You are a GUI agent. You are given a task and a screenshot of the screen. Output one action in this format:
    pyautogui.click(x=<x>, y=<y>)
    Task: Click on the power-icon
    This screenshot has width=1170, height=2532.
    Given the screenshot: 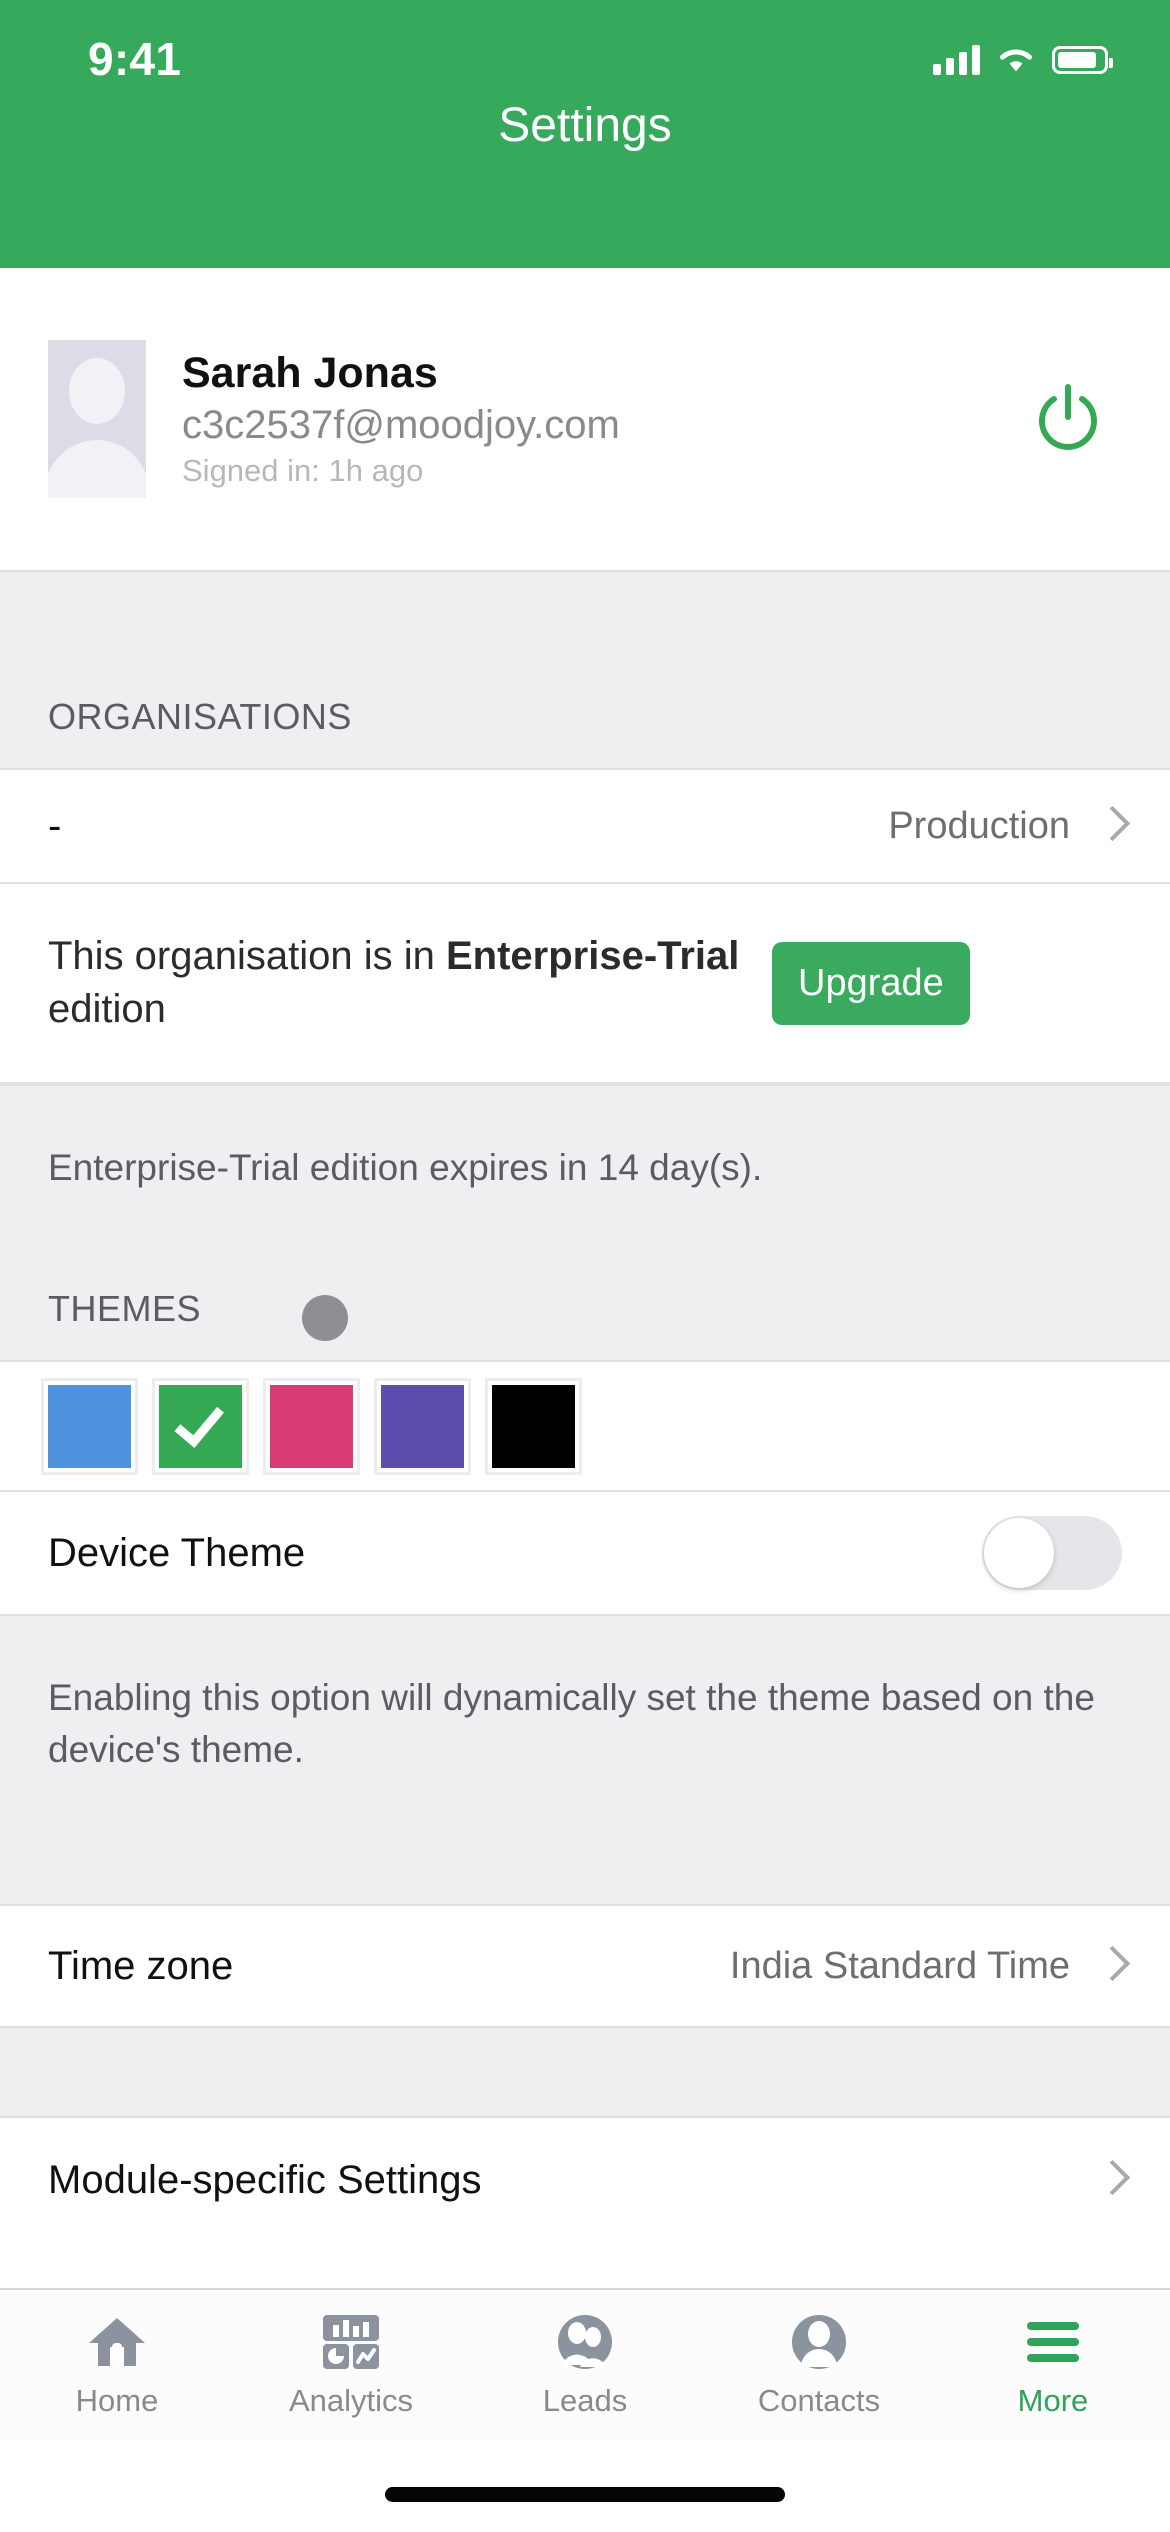 What is the action you would take?
    pyautogui.click(x=1068, y=419)
    